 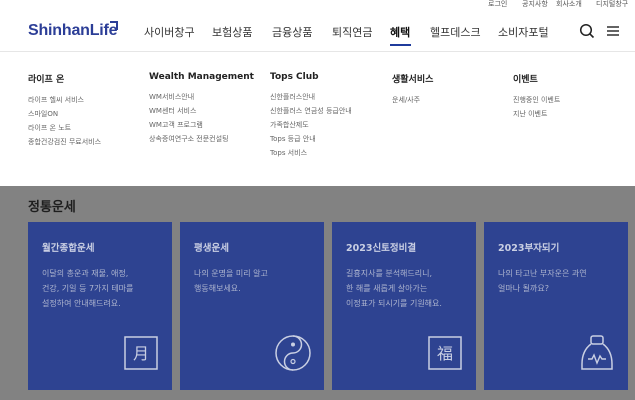 I want to click on menu-item: 가족합산제도, so click(x=311, y=125).